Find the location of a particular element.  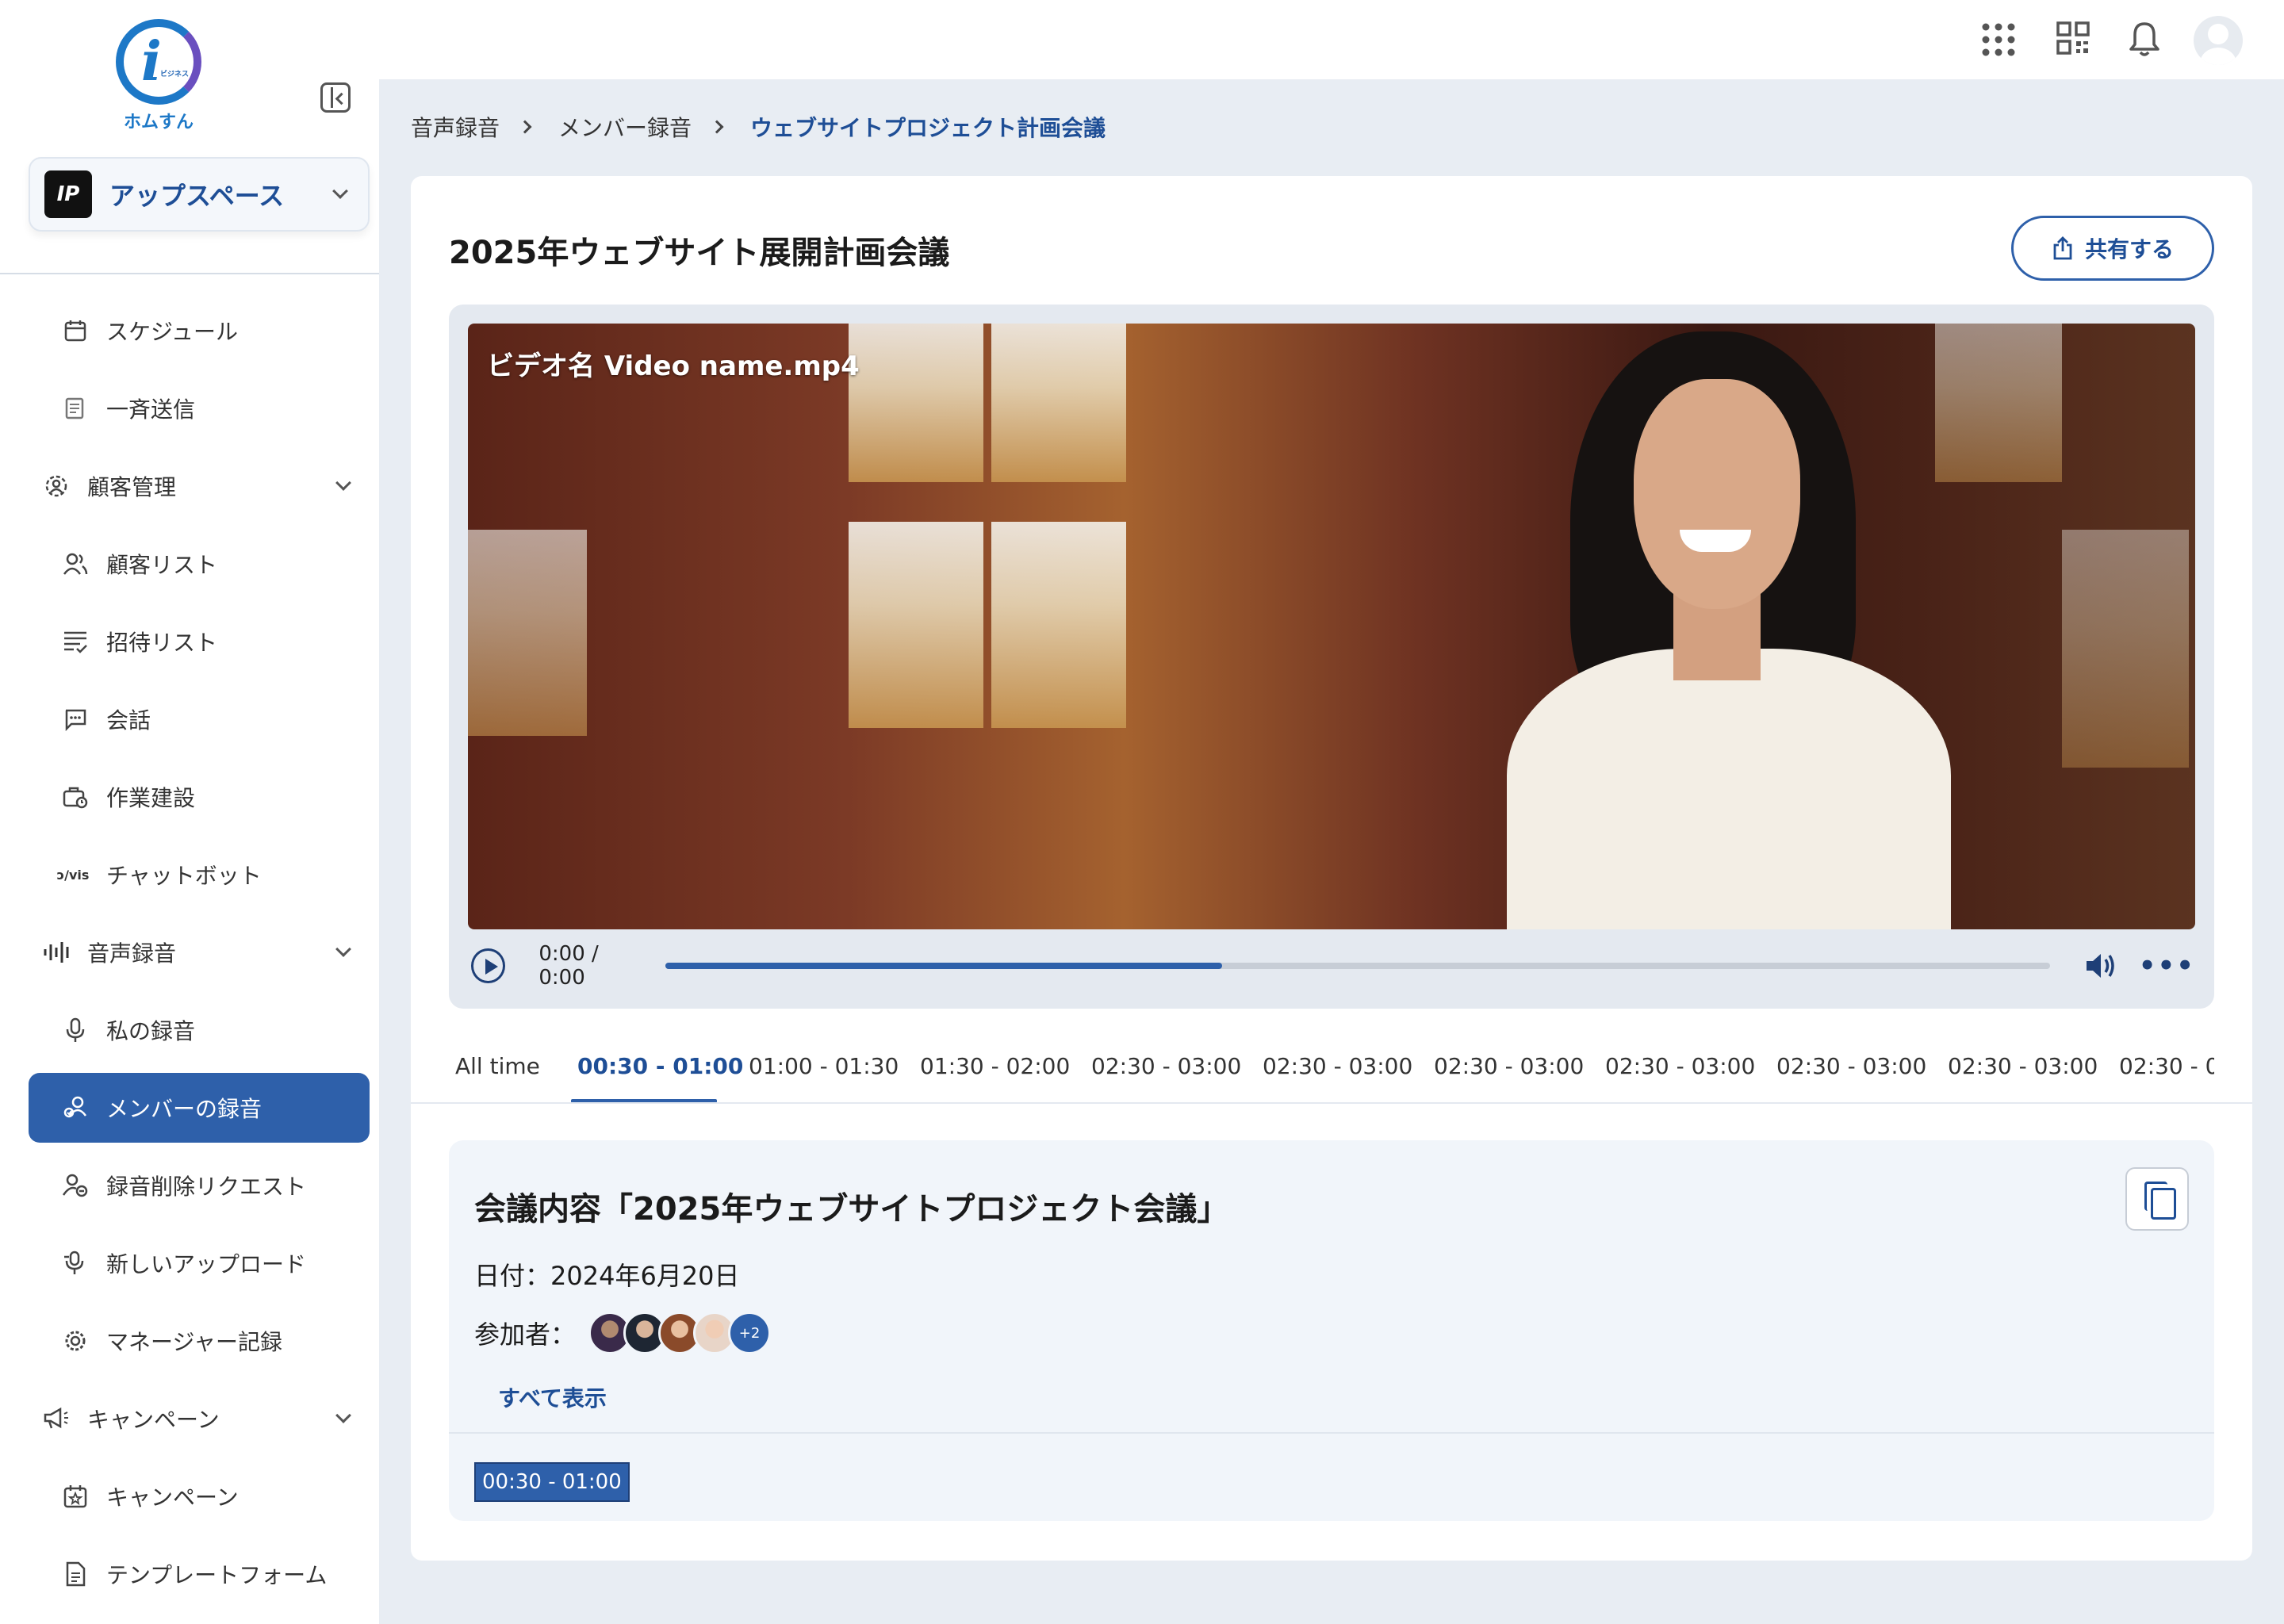

more-participants-badge: +2 is located at coordinates (750, 1333).